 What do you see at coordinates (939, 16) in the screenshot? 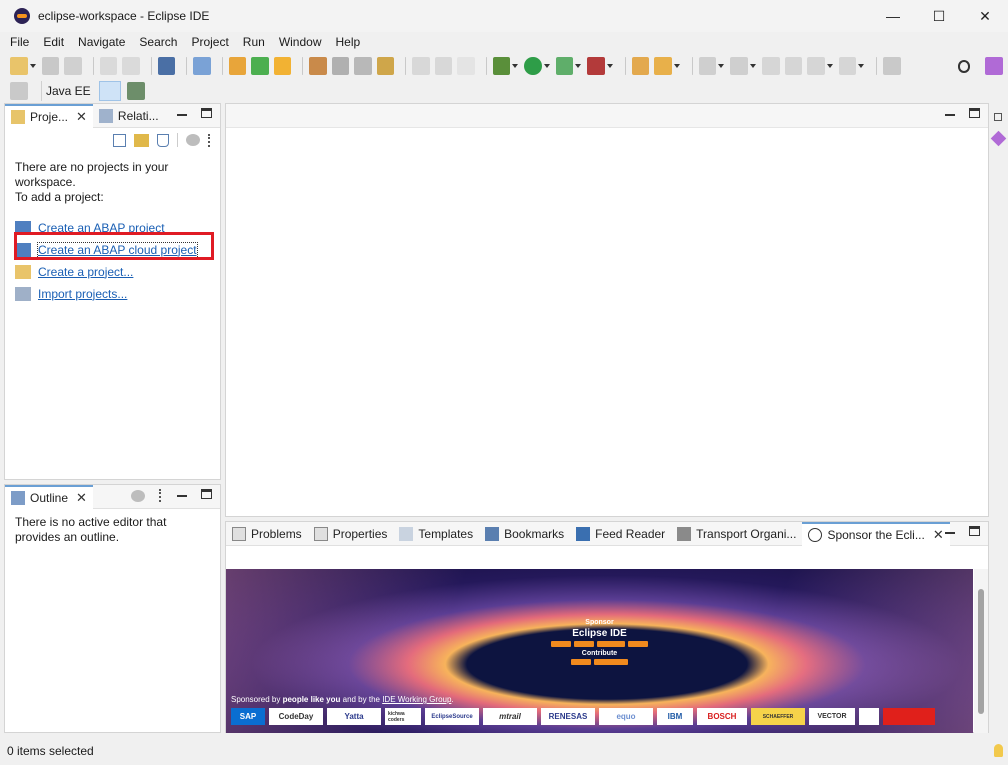
I see `maximize-button: ☐` at bounding box center [939, 16].